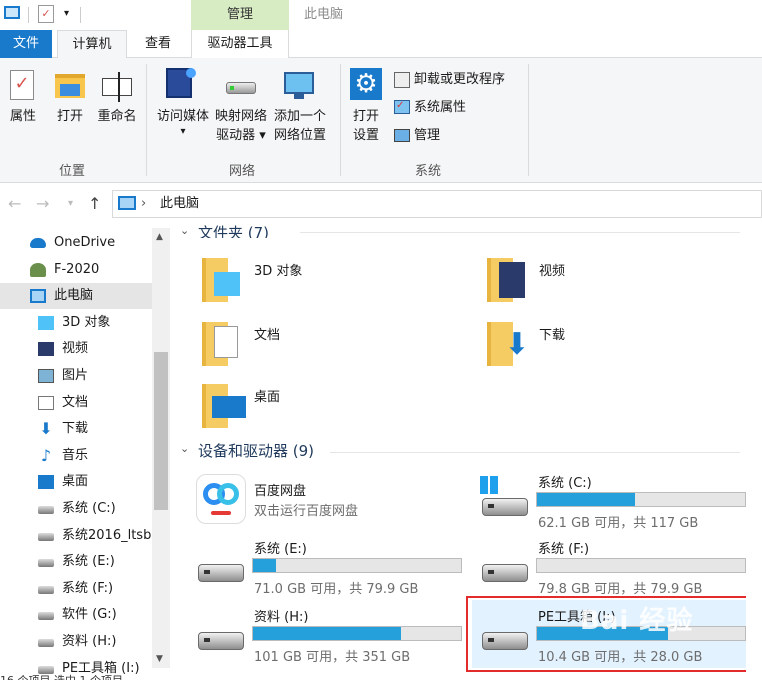 This screenshot has height=682, width=762. I want to click on nav-item: 图片, so click(76, 376).